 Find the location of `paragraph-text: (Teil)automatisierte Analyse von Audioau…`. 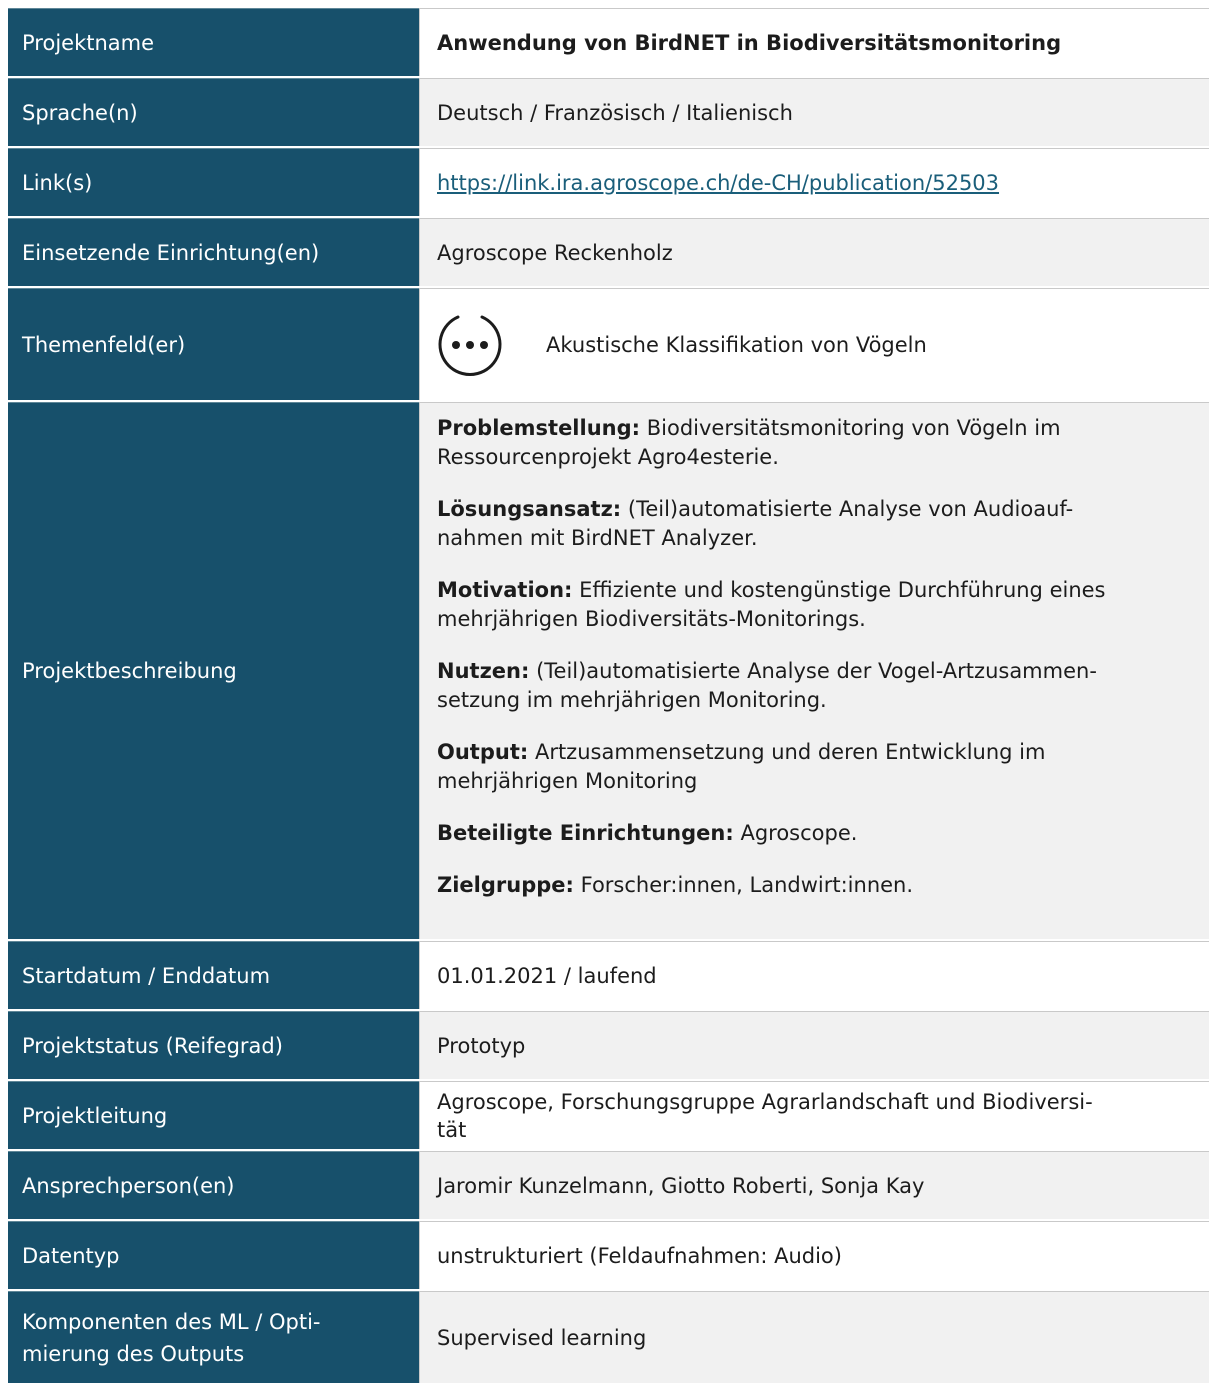

paragraph-text: (Teil)automatisierte Analyse von Audioau… is located at coordinates (850, 509).